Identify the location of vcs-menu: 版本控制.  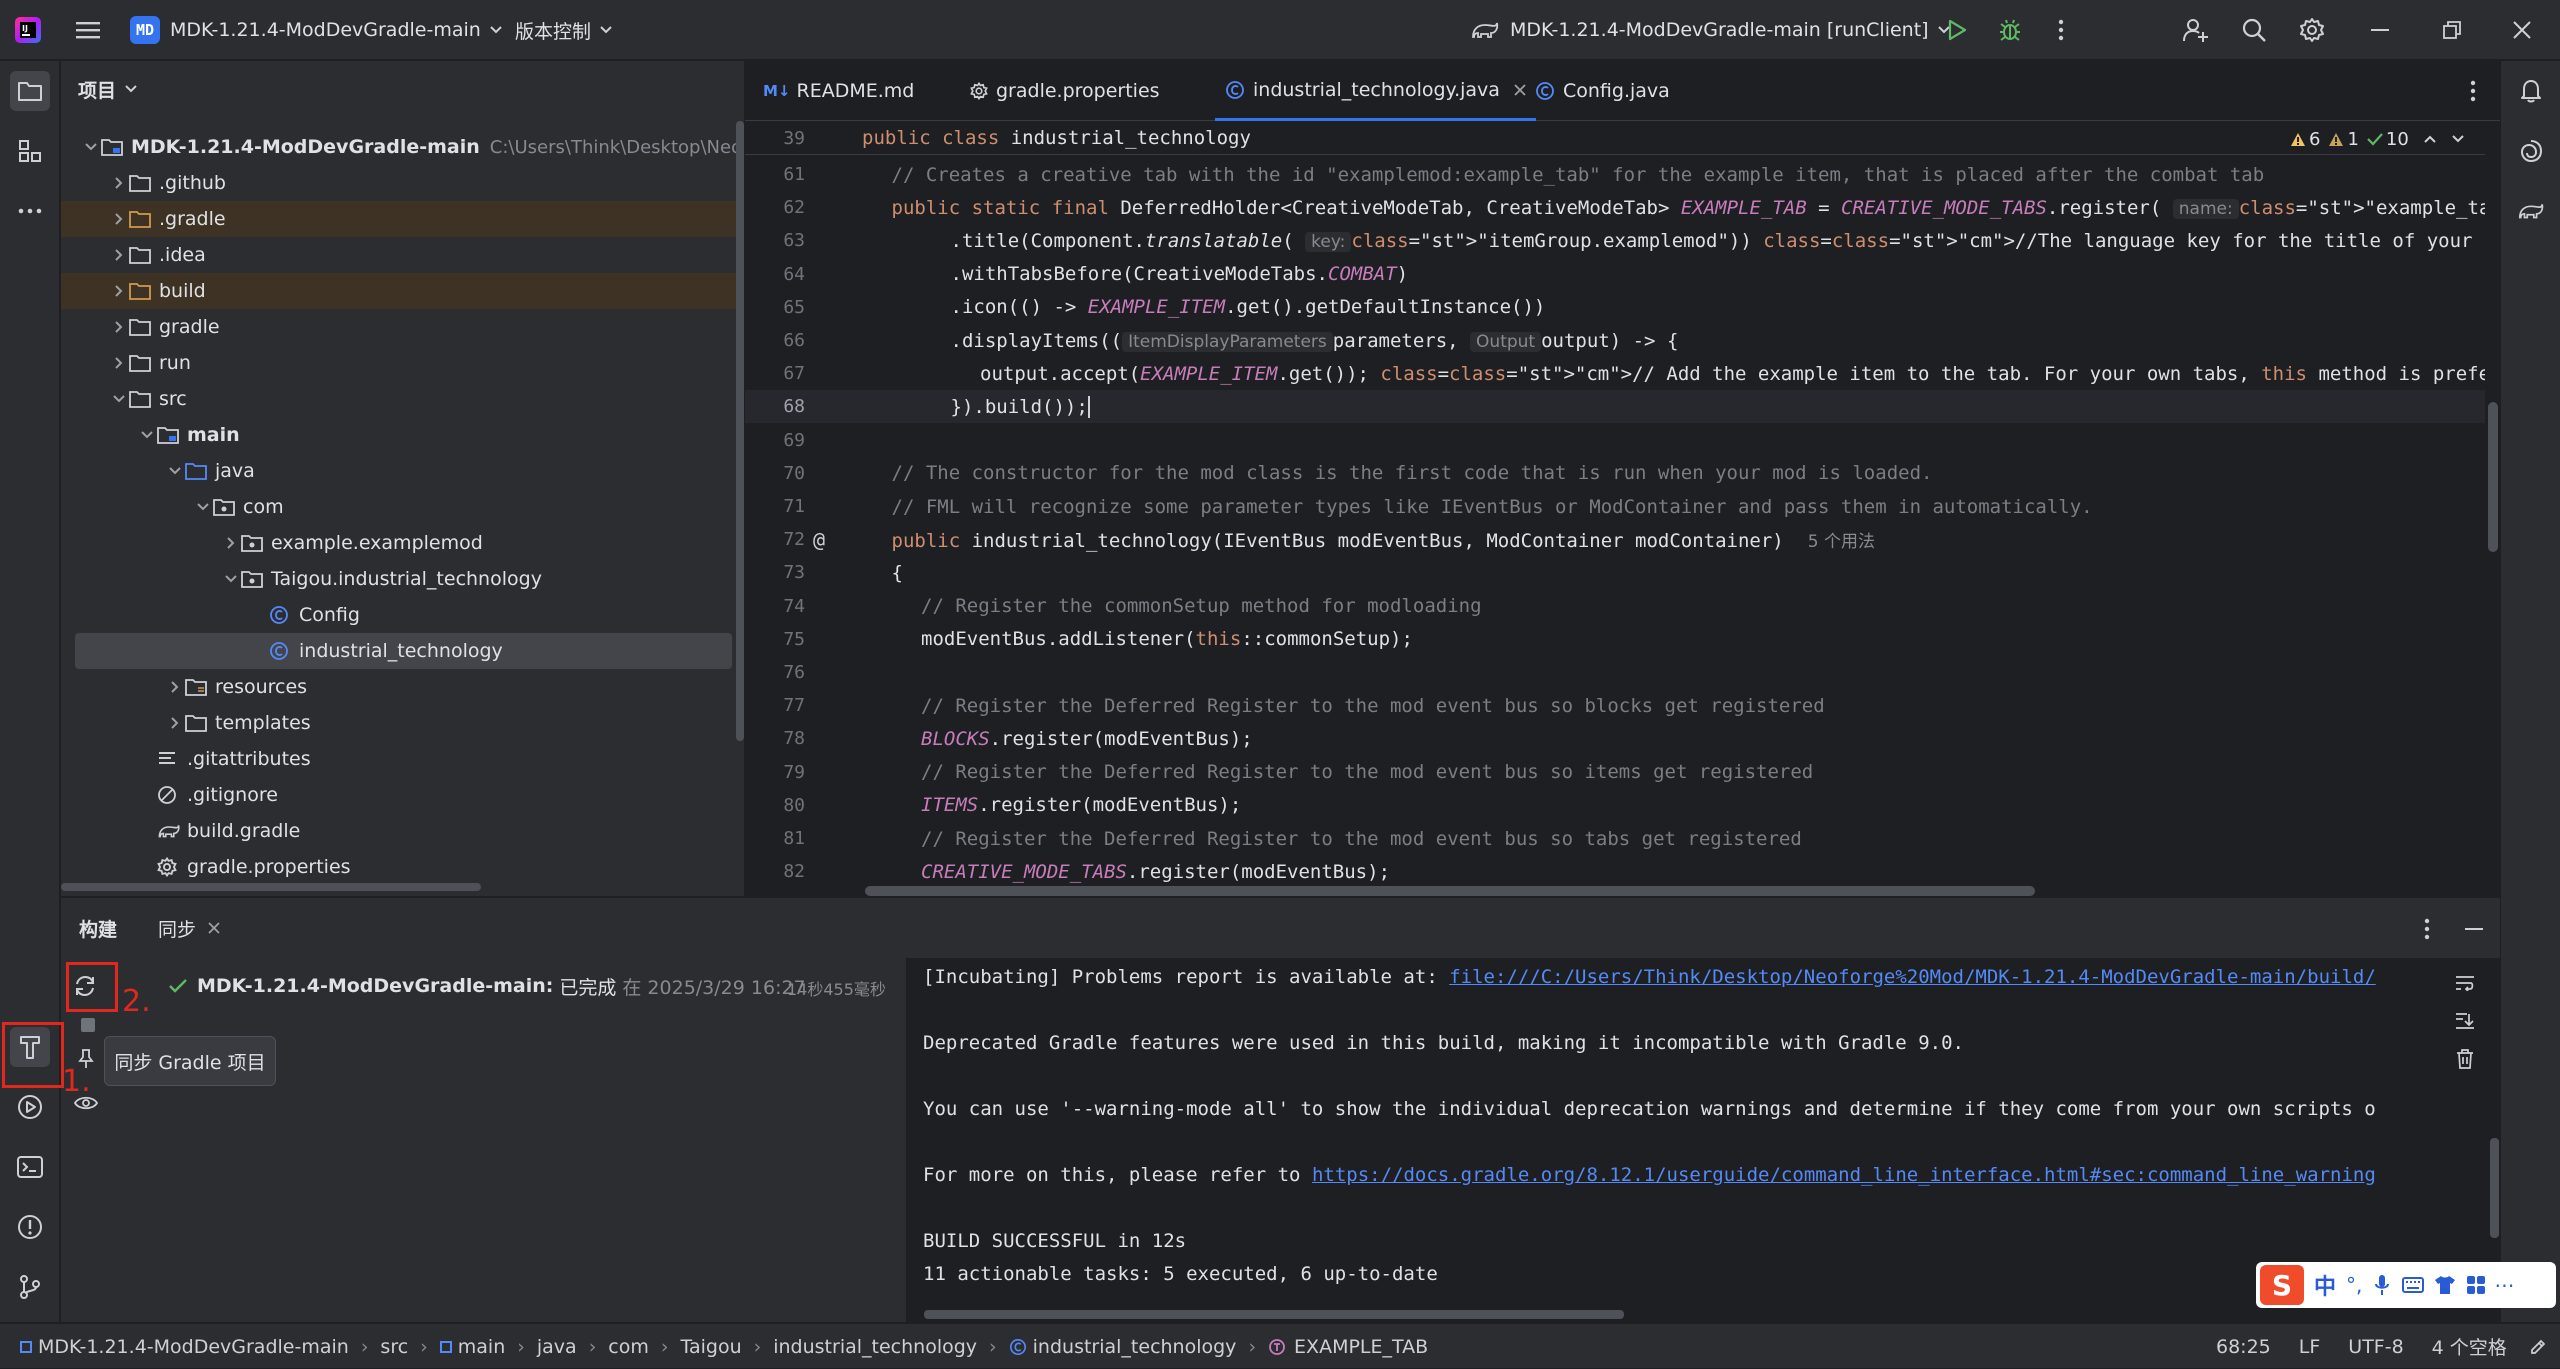
(564, 30).